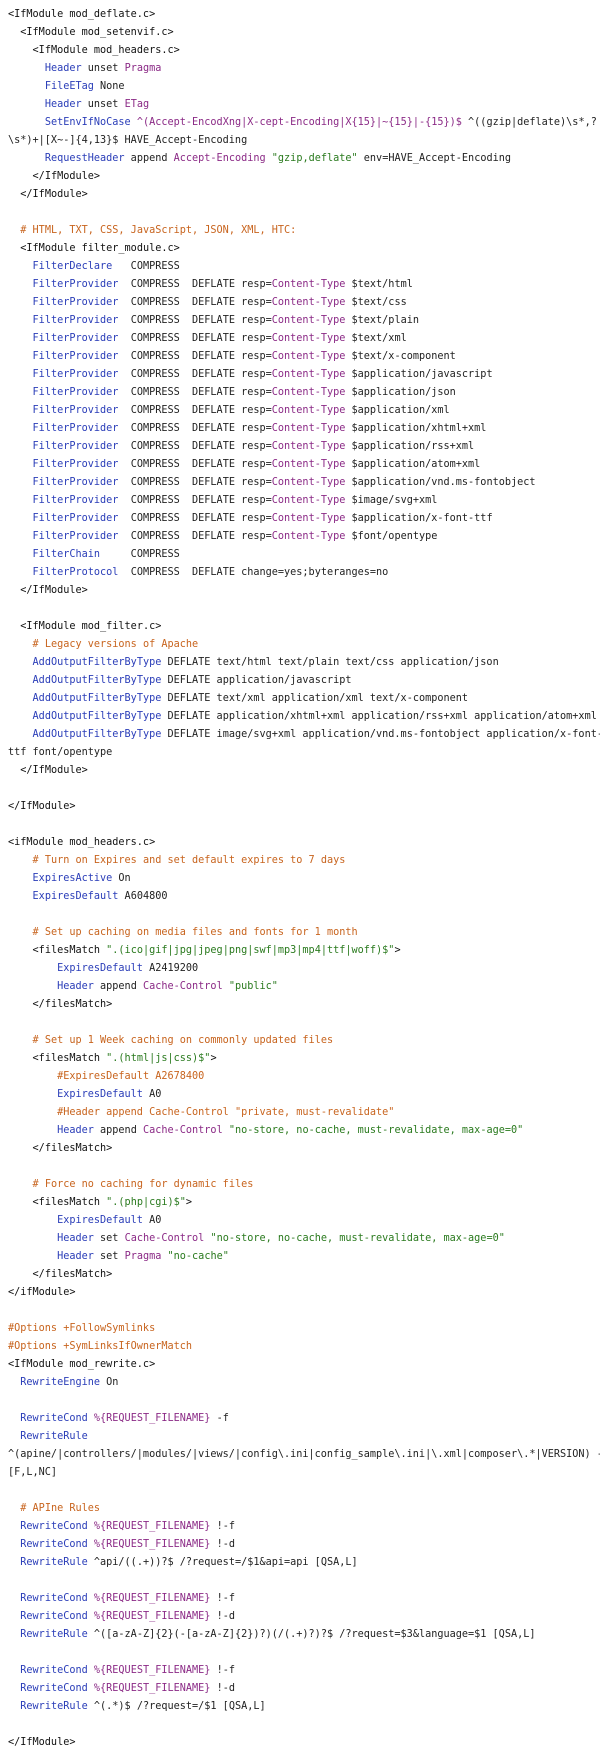 This screenshot has width=600, height=1762. I want to click on comment-token: #ExpiresDefault A2678400, so click(131, 1076).